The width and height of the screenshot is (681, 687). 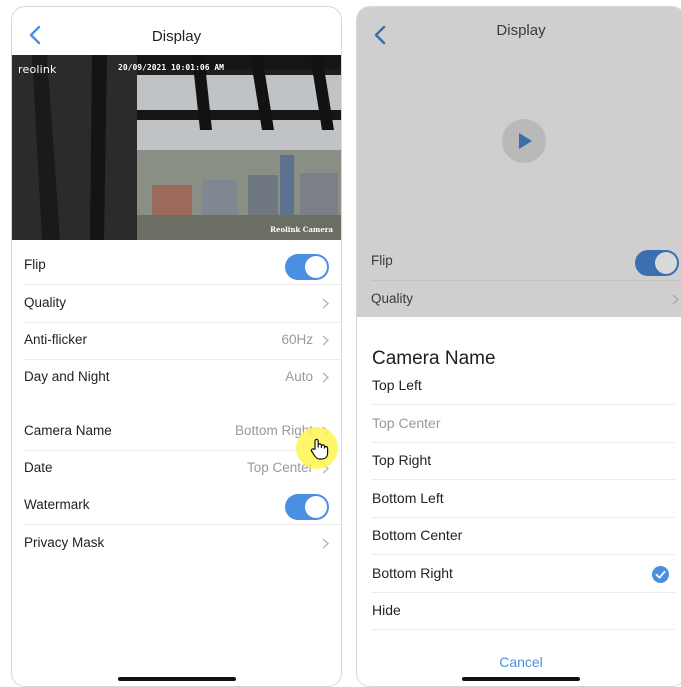 I want to click on option-label: Bottom Right, so click(x=412, y=573).